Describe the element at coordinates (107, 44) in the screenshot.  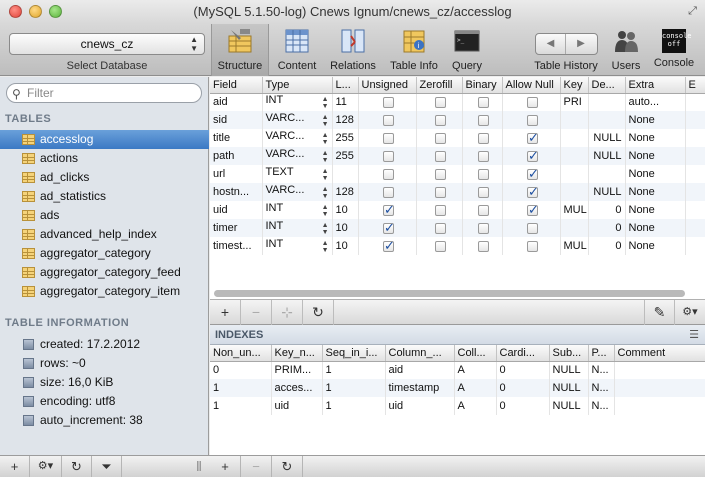
I see `database-select: cnews_cz ▲ ▼` at that location.